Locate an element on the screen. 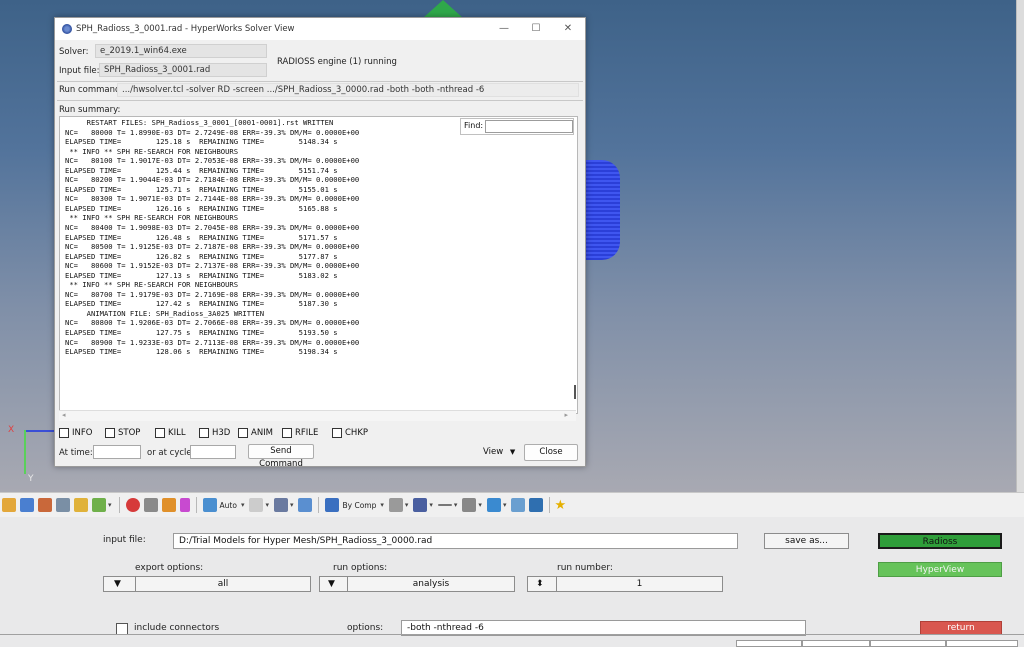  log-scroll-thumb is located at coordinates (575, 392).